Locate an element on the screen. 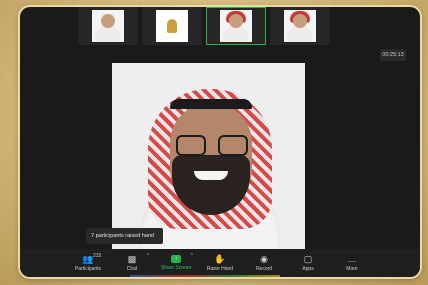 Image resolution: width=428 pixels, height=285 pixels. record-label: Record is located at coordinates (264, 269).